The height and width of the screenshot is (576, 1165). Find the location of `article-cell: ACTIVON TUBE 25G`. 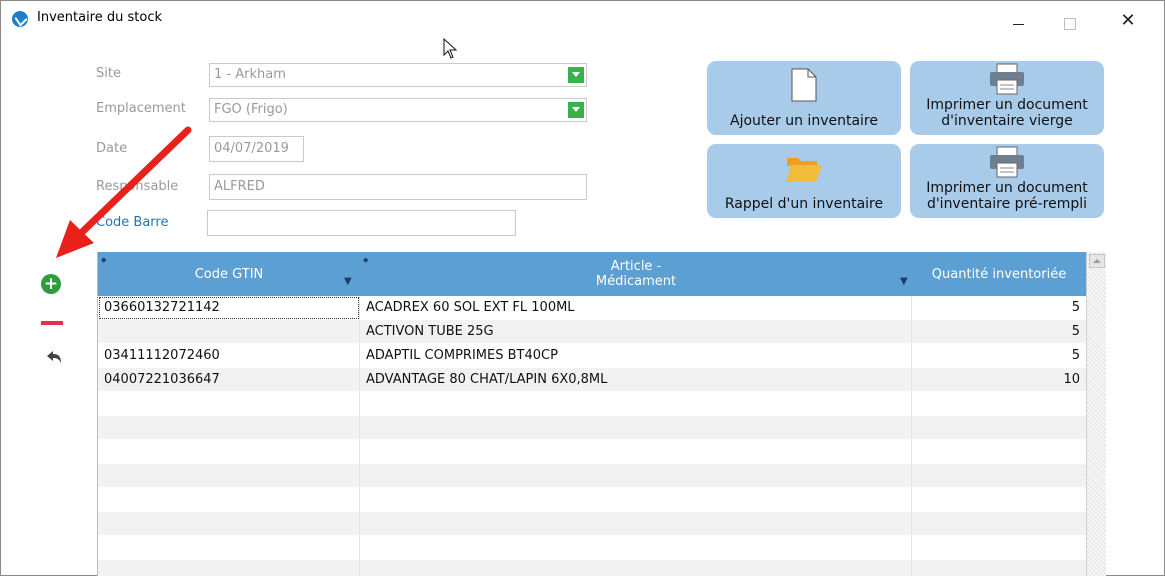

article-cell: ACTIVON TUBE 25G is located at coordinates (636, 332).